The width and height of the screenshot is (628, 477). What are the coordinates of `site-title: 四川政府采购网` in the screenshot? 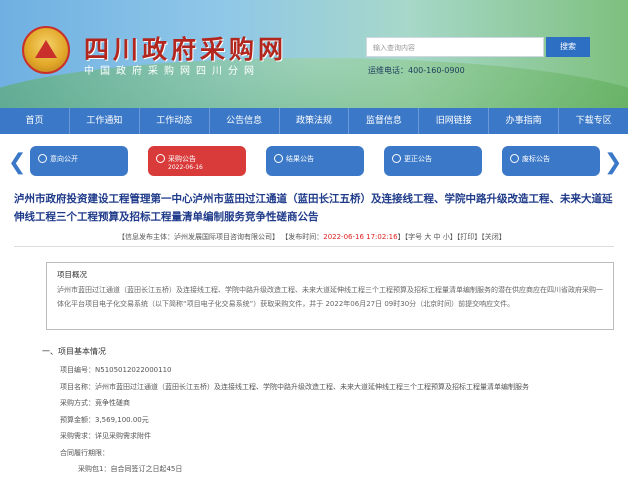 It's located at (186, 49).